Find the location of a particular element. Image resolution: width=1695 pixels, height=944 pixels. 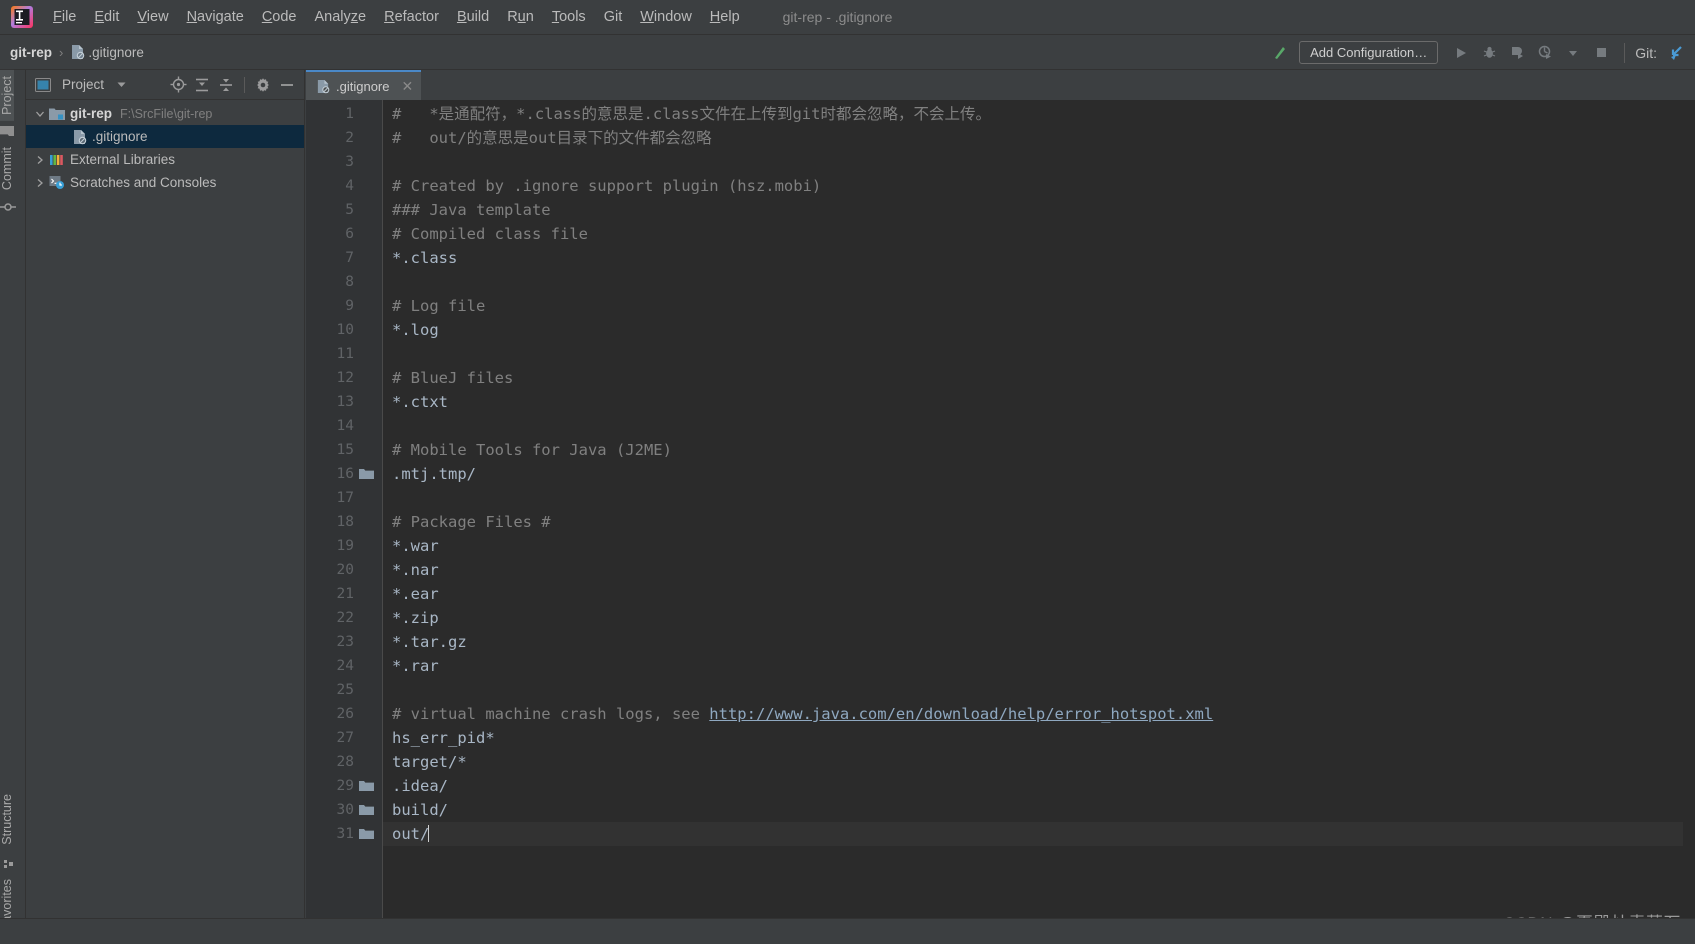

gutter-line: 21 is located at coordinates (344, 594).